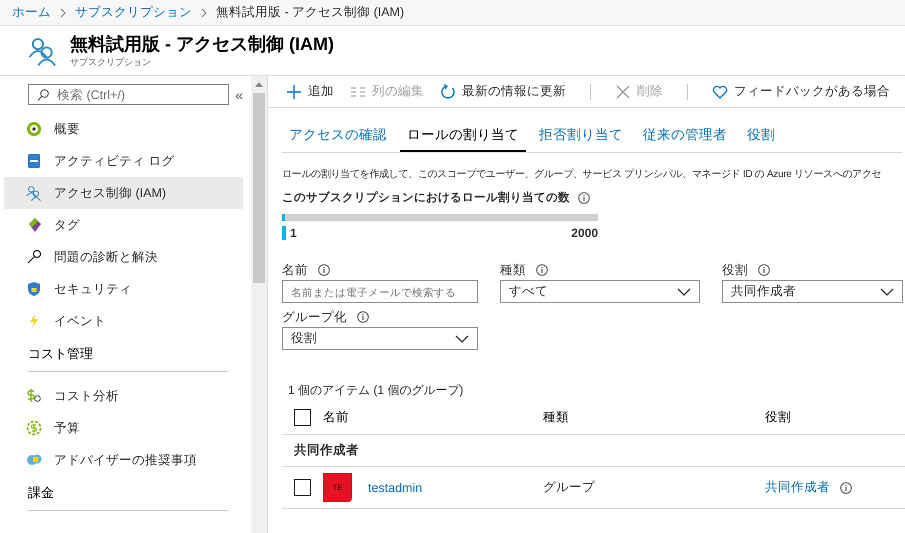 The height and width of the screenshot is (533, 905). What do you see at coordinates (294, 92) in the screenshot?
I see `plus-icon` at bounding box center [294, 92].